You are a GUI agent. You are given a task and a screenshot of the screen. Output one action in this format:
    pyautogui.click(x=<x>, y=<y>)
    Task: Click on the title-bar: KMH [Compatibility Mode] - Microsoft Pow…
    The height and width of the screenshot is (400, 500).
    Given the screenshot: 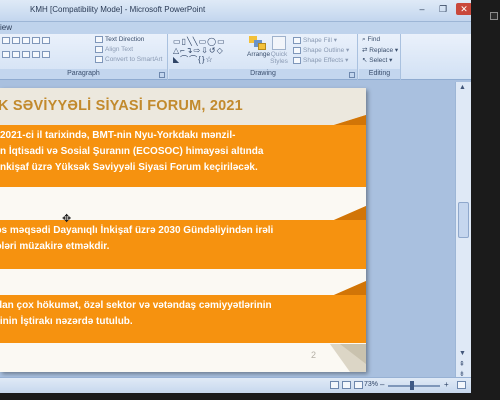 What is the action you would take?
    pyautogui.click(x=235, y=11)
    